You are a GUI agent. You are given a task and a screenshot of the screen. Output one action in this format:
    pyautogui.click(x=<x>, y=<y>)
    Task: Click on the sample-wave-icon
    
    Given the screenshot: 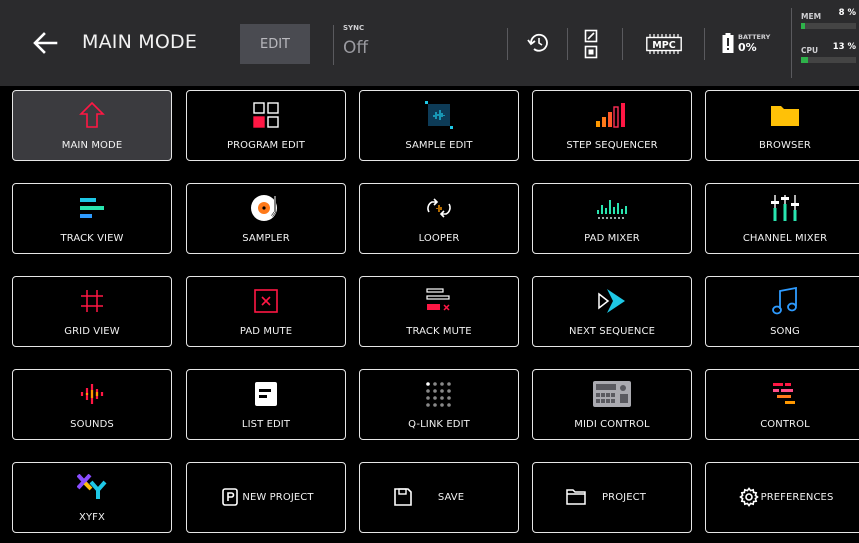 What is the action you would take?
    pyautogui.click(x=439, y=115)
    